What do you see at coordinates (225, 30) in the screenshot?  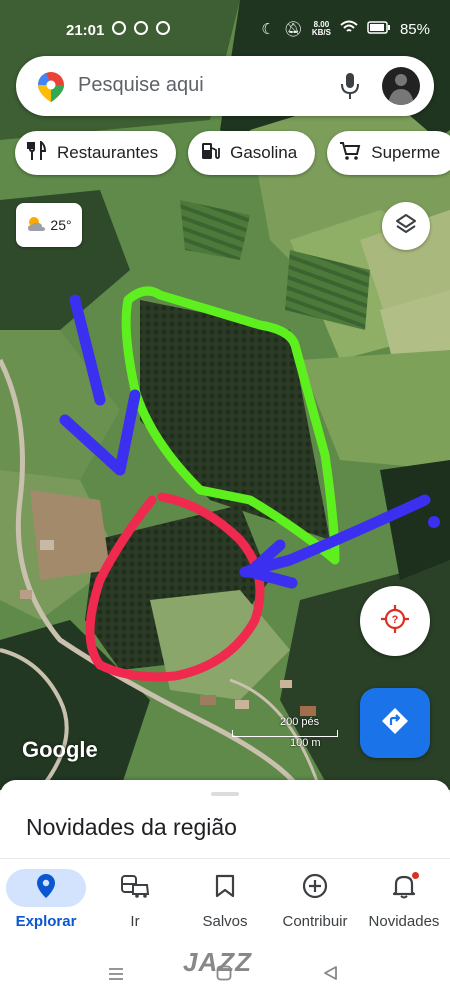 I see `status-bar: 21:01 ☾ 🔕︎ 8.00 KB/S 85%` at bounding box center [225, 30].